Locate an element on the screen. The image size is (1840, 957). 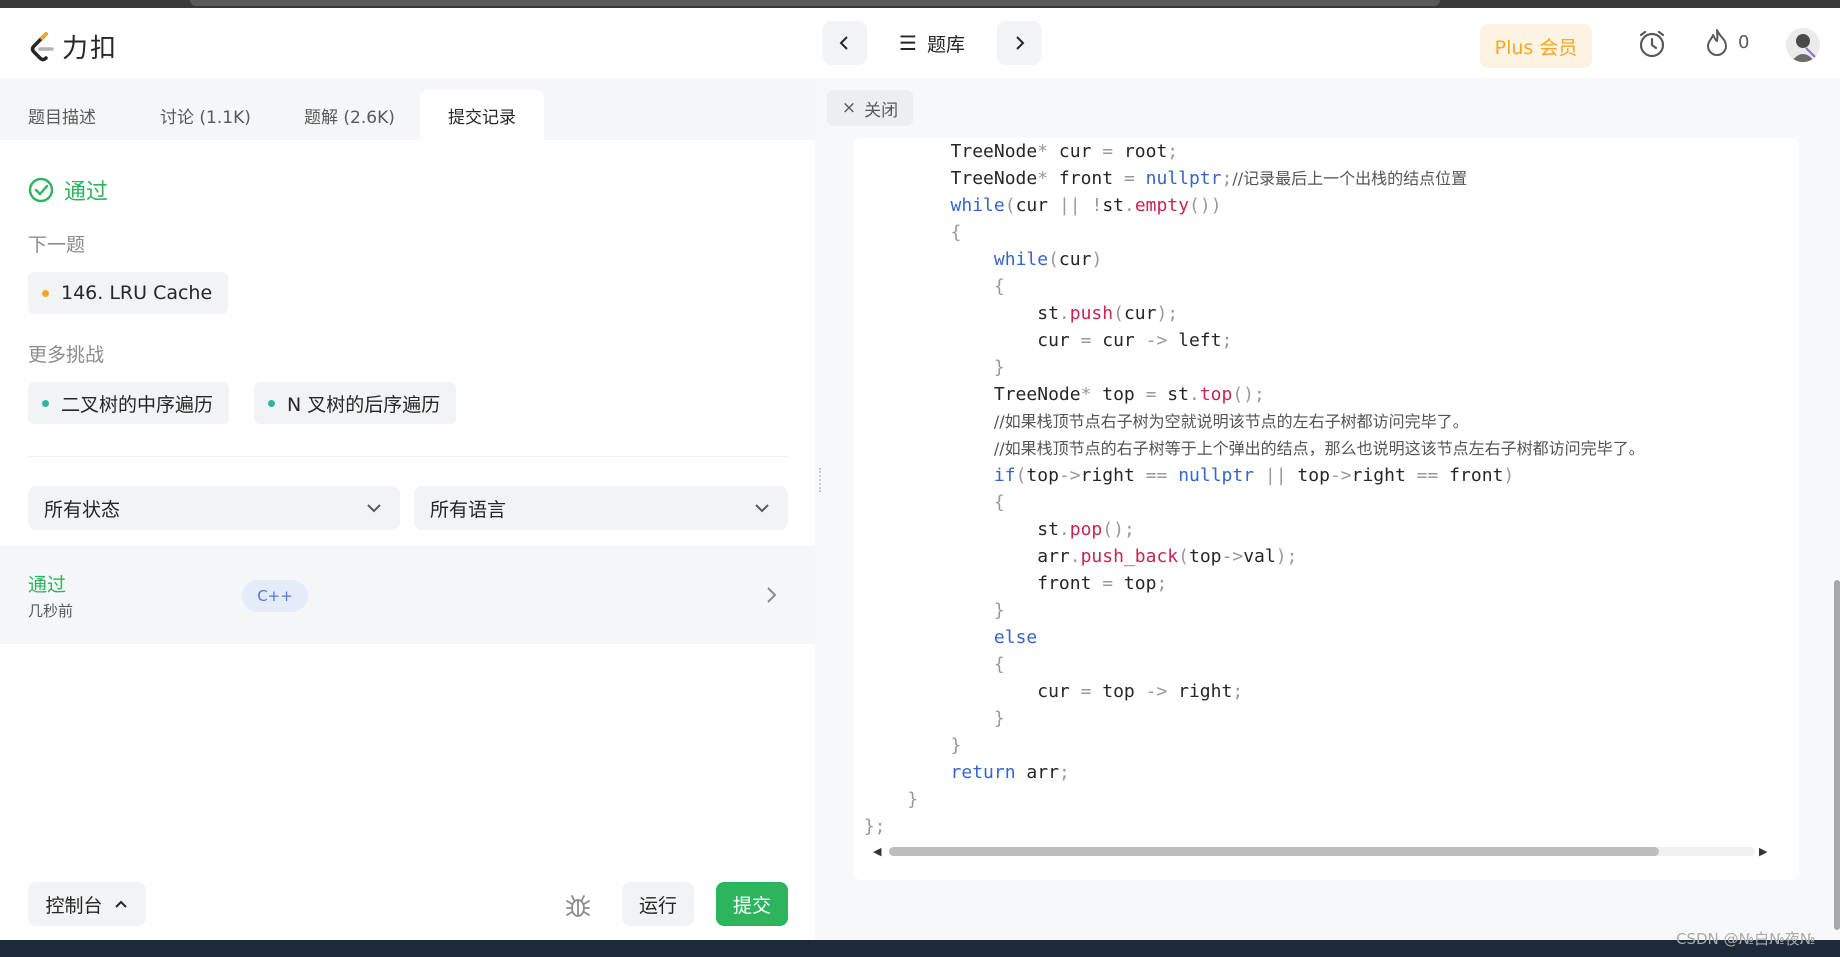
scroll-left-arrow-icon: ◀ is located at coordinates (877, 851).